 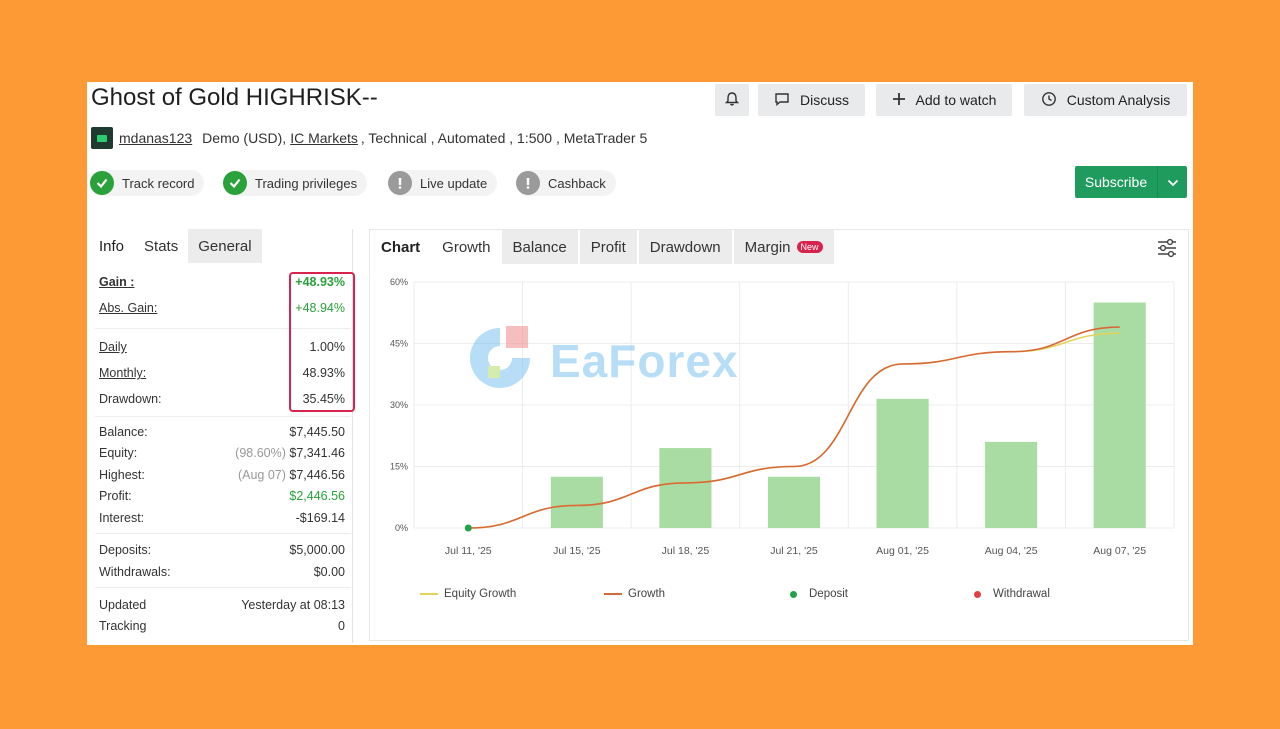 What do you see at coordinates (1167, 250) in the screenshot?
I see `chart-settings-button` at bounding box center [1167, 250].